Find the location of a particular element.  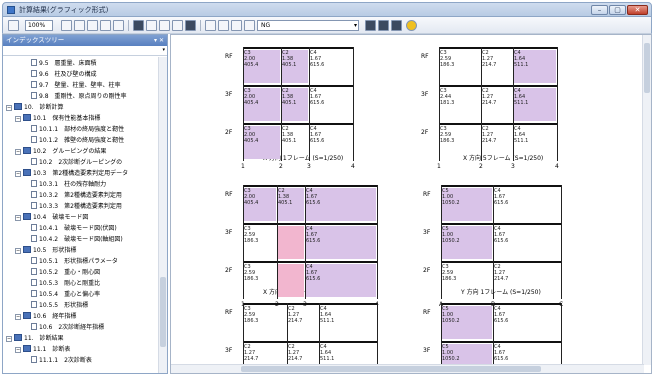

horizontal-scrollbar is located at coordinates (407, 368).